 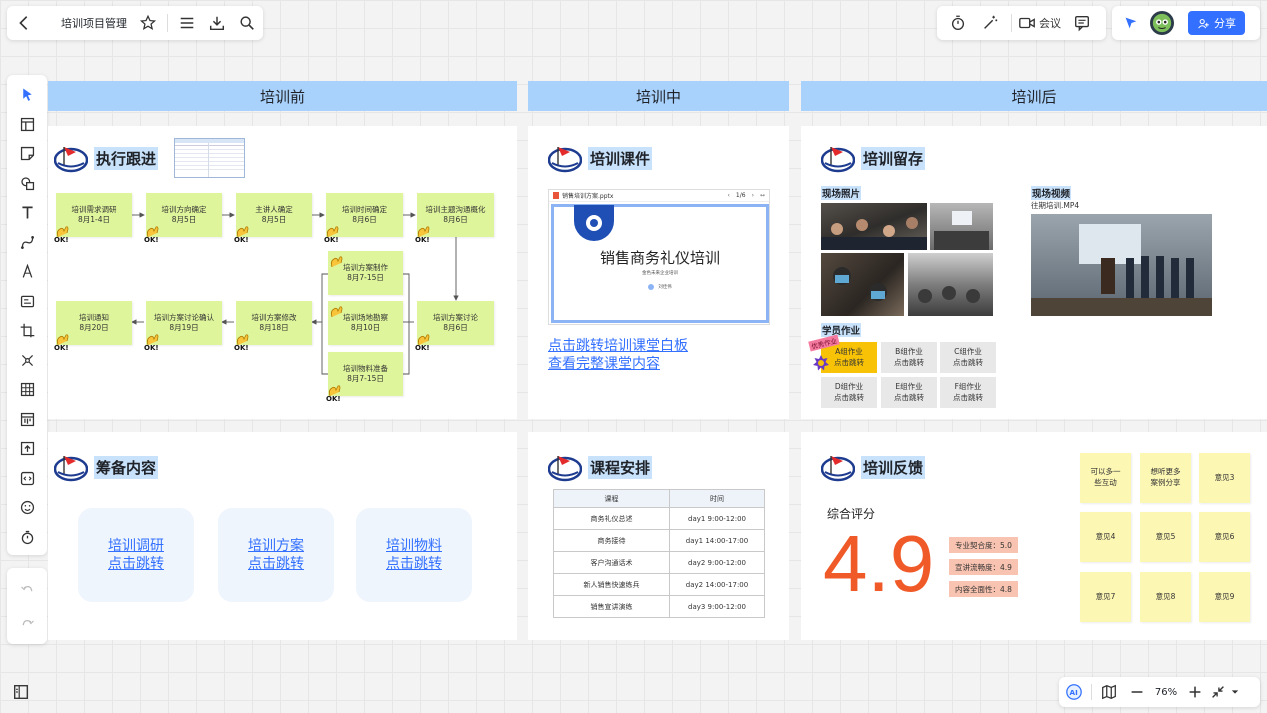 I want to click on timer-icon, so click(x=958, y=23).